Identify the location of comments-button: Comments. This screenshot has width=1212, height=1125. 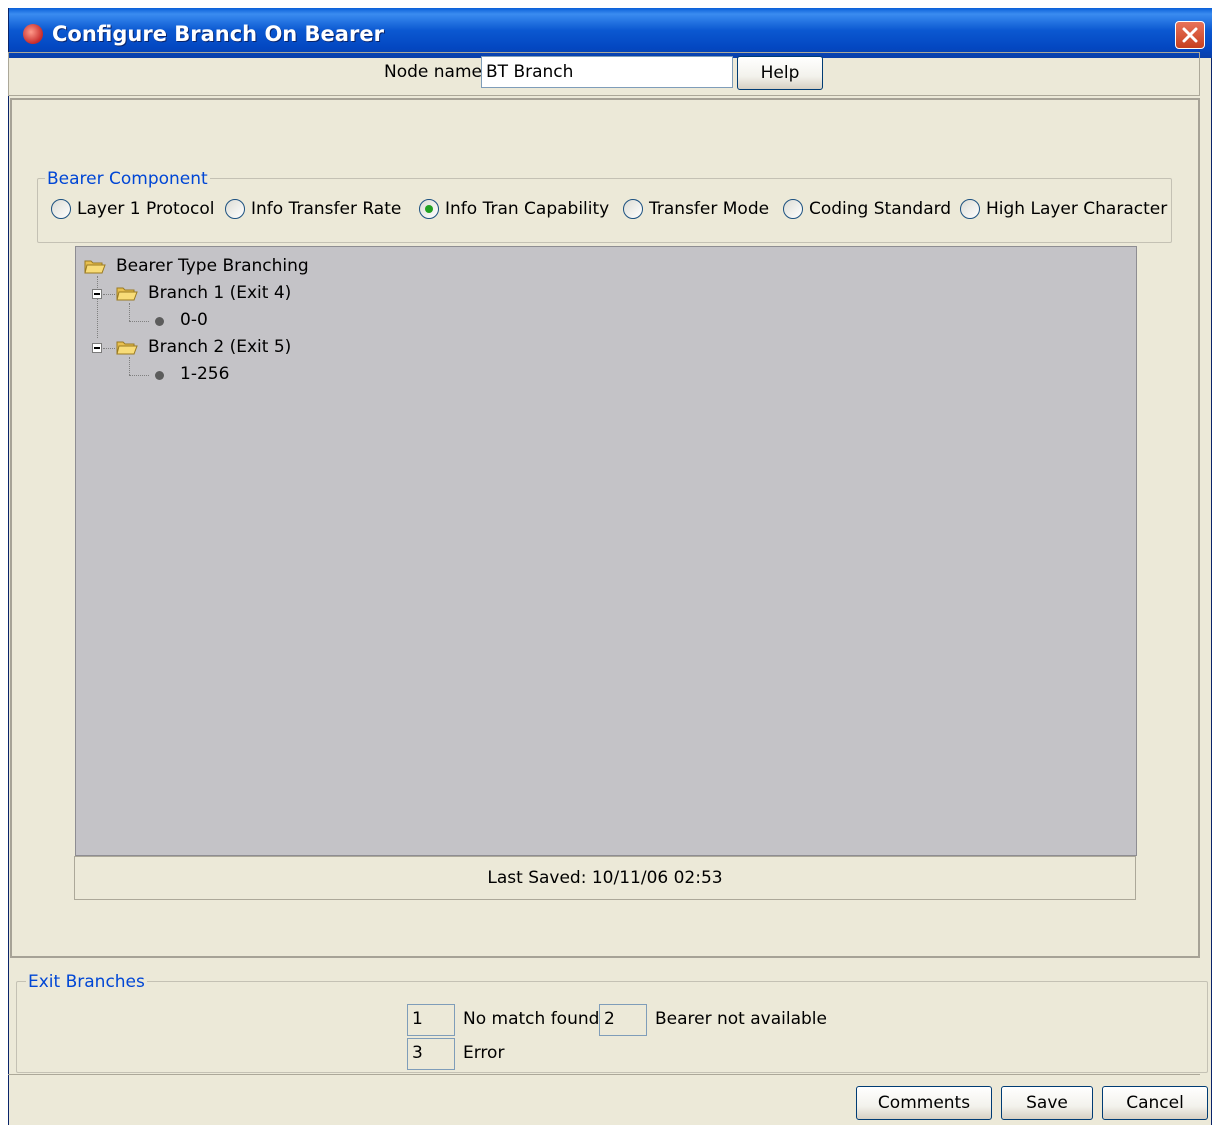
(924, 1103).